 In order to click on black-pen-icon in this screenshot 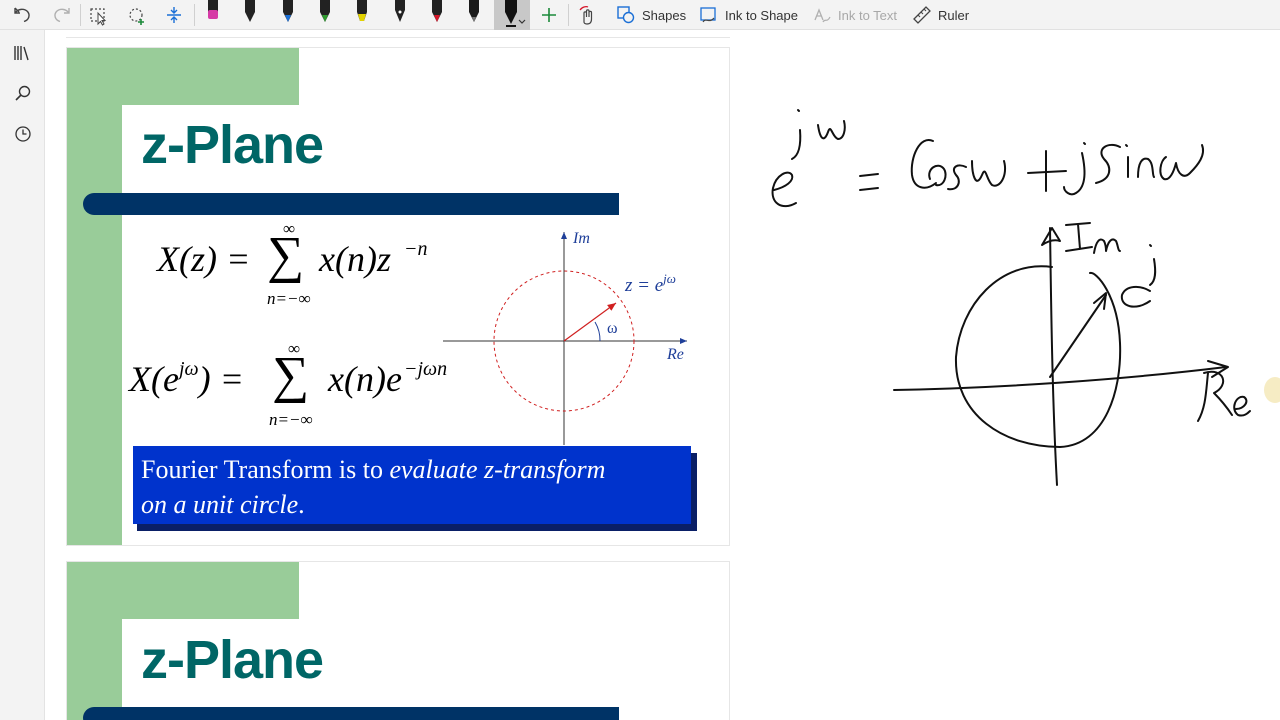, I will do `click(250, 15)`.